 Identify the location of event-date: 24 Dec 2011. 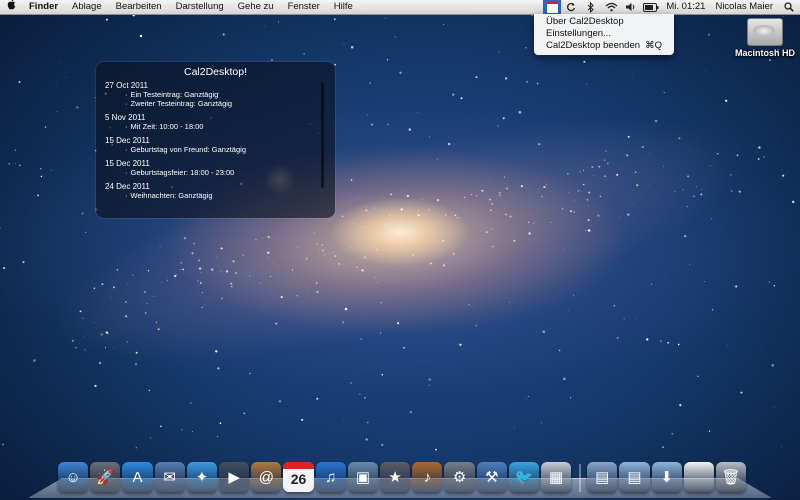
(127, 186).